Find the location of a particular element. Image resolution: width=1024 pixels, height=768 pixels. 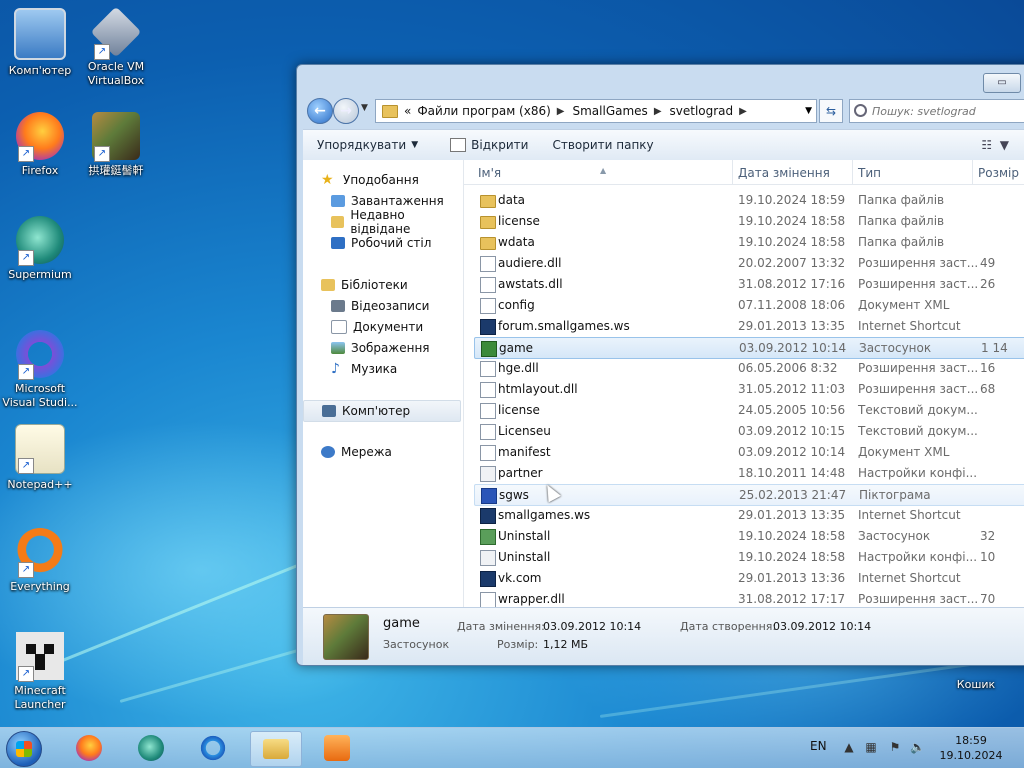

volume-muted-icon: 🔈 is located at coordinates (917, 747).